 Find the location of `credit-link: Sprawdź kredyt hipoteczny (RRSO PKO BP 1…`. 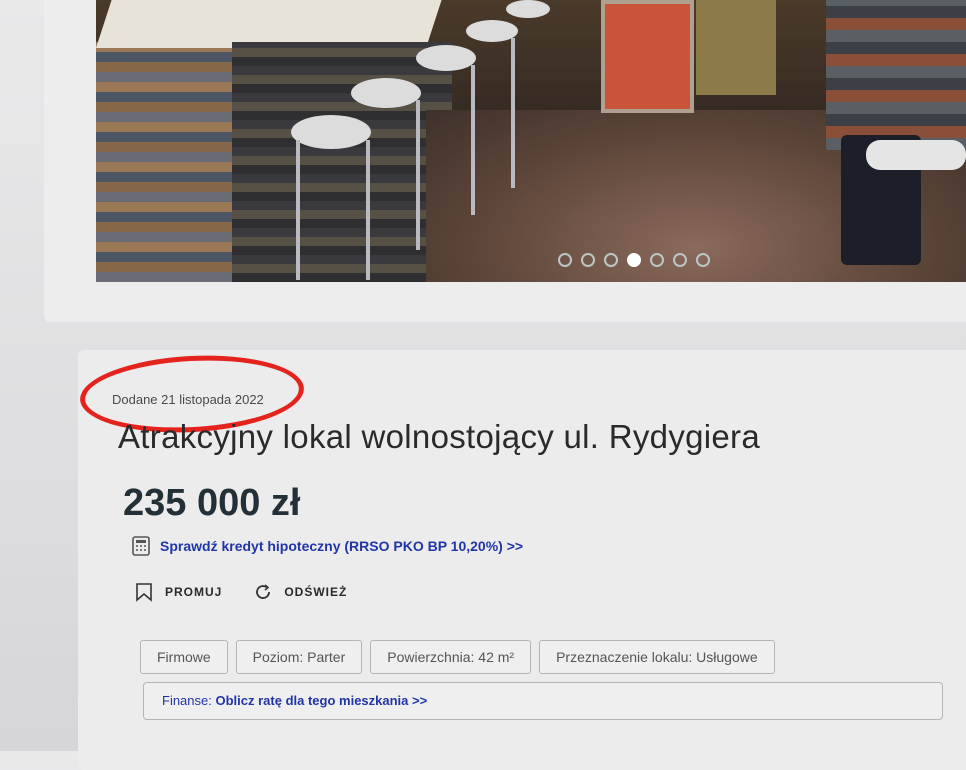

credit-link: Sprawdź kredyt hipoteczny (RRSO PKO BP 1… is located at coordinates (327, 546).